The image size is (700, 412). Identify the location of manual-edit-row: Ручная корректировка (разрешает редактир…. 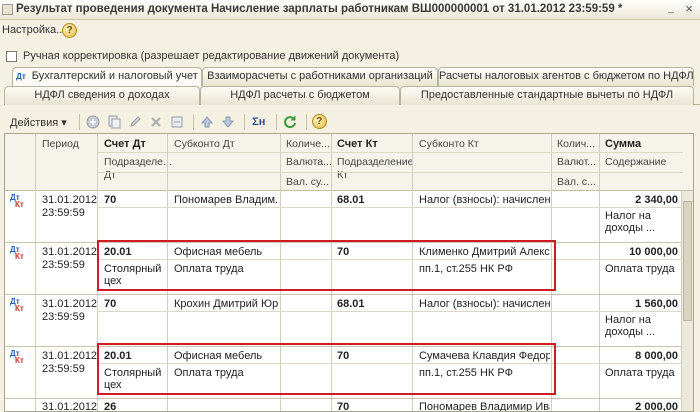
(202, 56).